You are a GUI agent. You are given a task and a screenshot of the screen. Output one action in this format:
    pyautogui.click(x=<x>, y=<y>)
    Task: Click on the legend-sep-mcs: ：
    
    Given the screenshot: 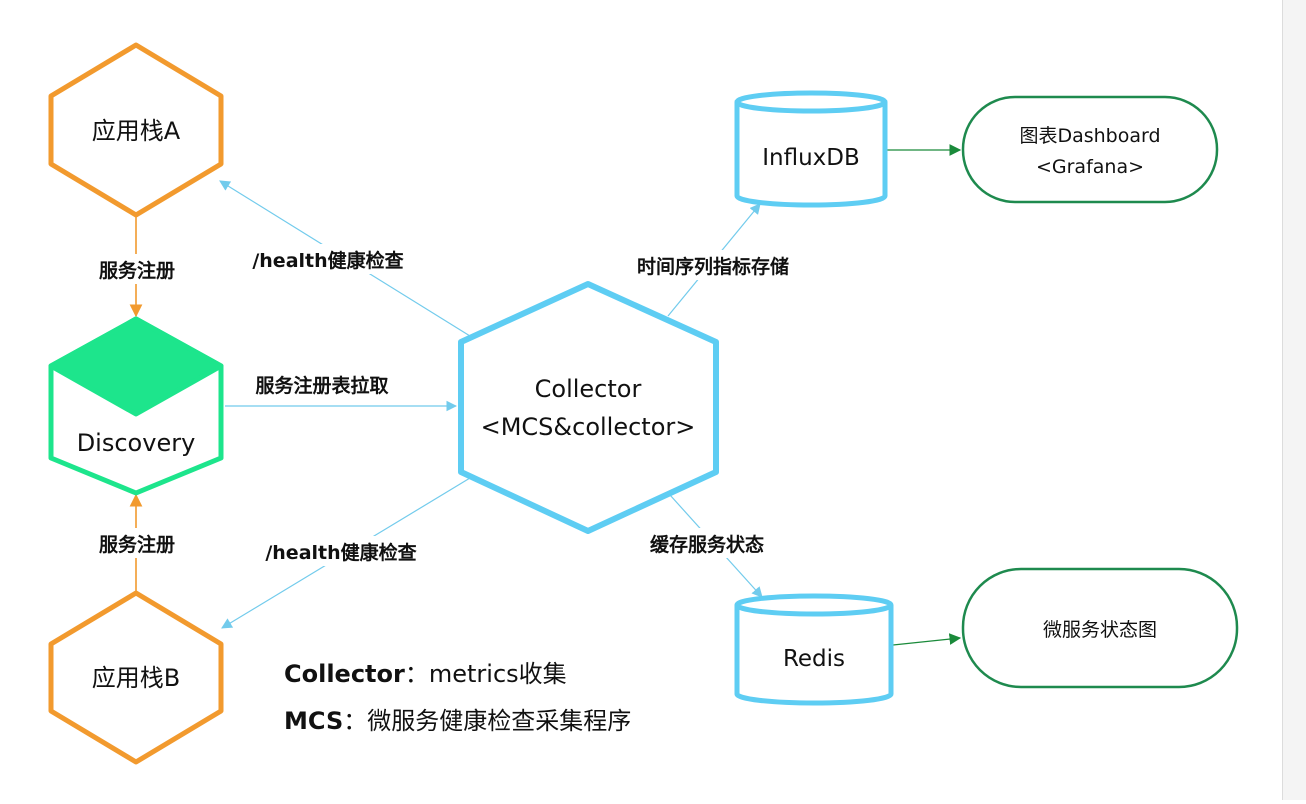 What is the action you would take?
    pyautogui.click(x=355, y=721)
    